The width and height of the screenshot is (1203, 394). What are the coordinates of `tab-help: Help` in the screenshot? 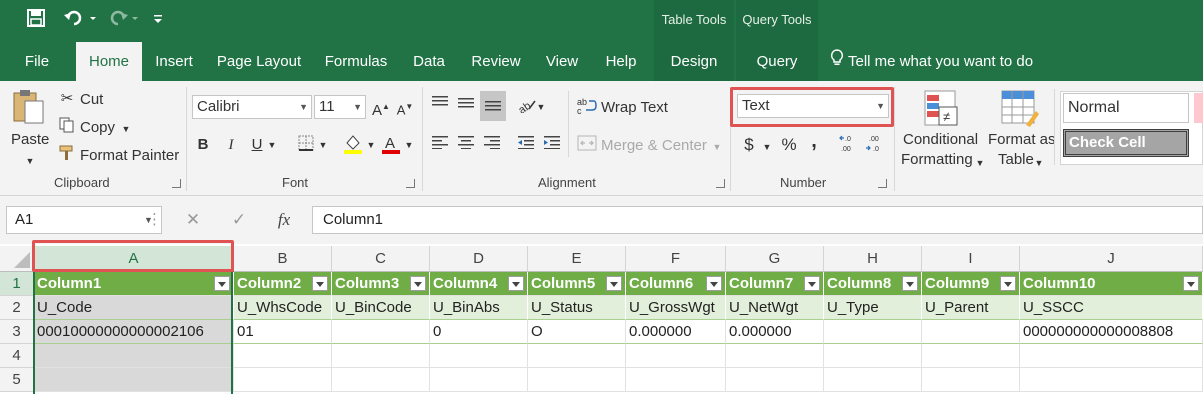 It's located at (621, 61).